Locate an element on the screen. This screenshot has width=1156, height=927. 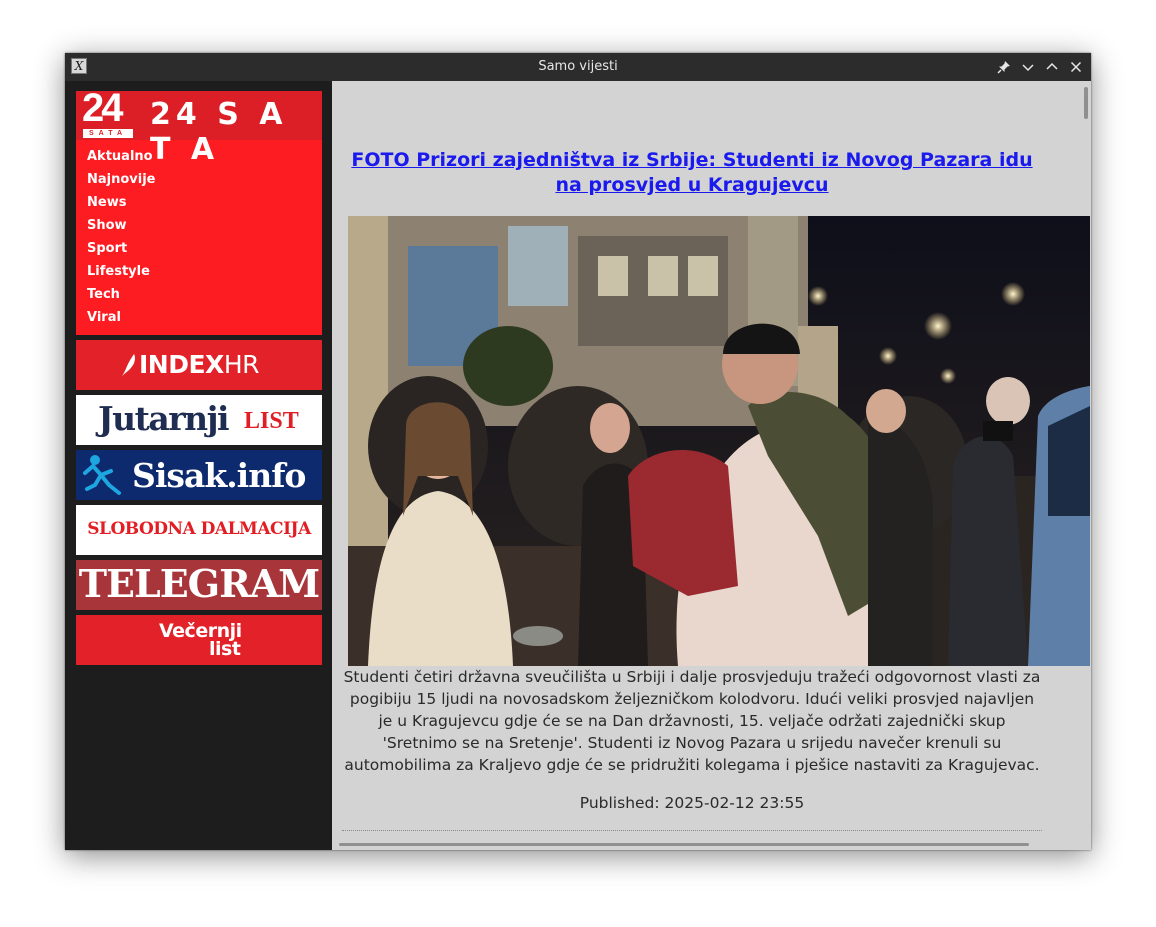
logo-wordmark: 24 S A T A is located at coordinates (219, 132).